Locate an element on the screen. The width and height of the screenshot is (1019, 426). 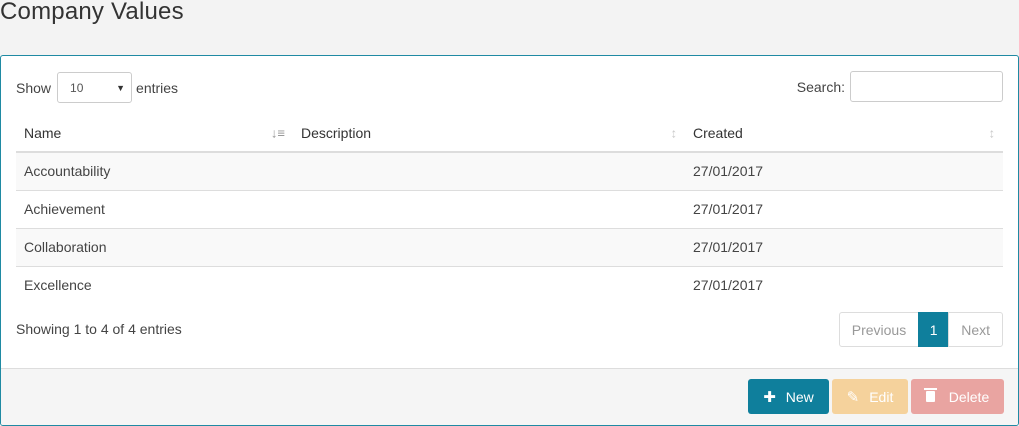
page-title: Company Values is located at coordinates (92, 12).